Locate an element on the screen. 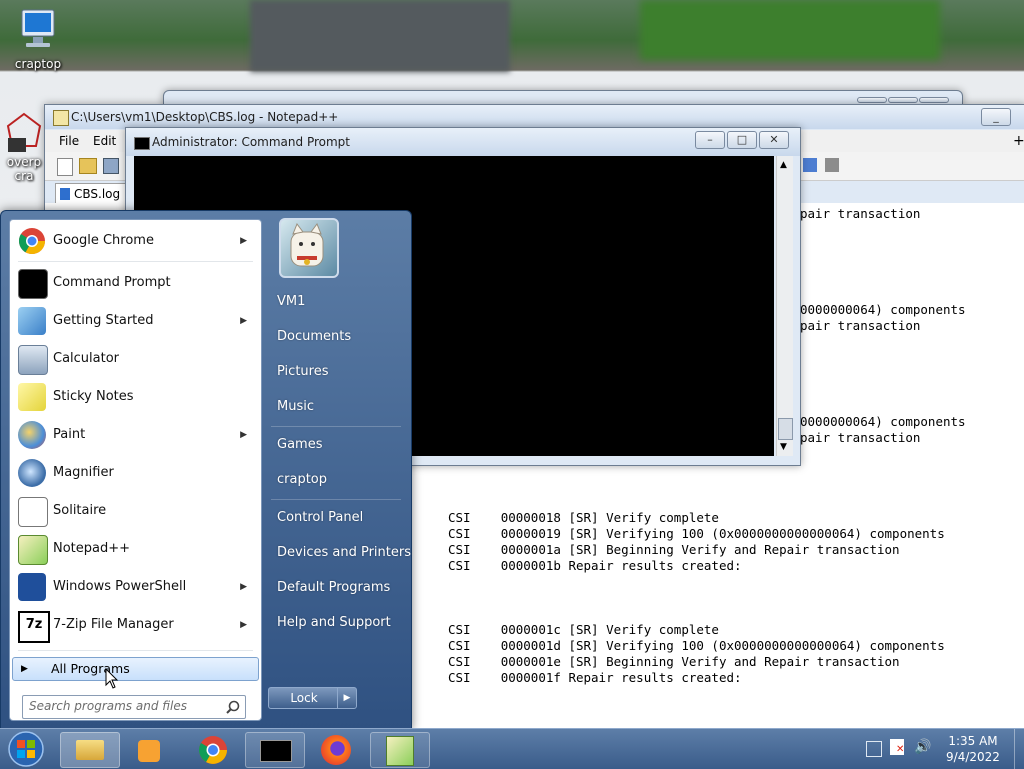 This screenshot has height=769, width=1024. program-magnifier: Magnifier is located at coordinates (135, 473).